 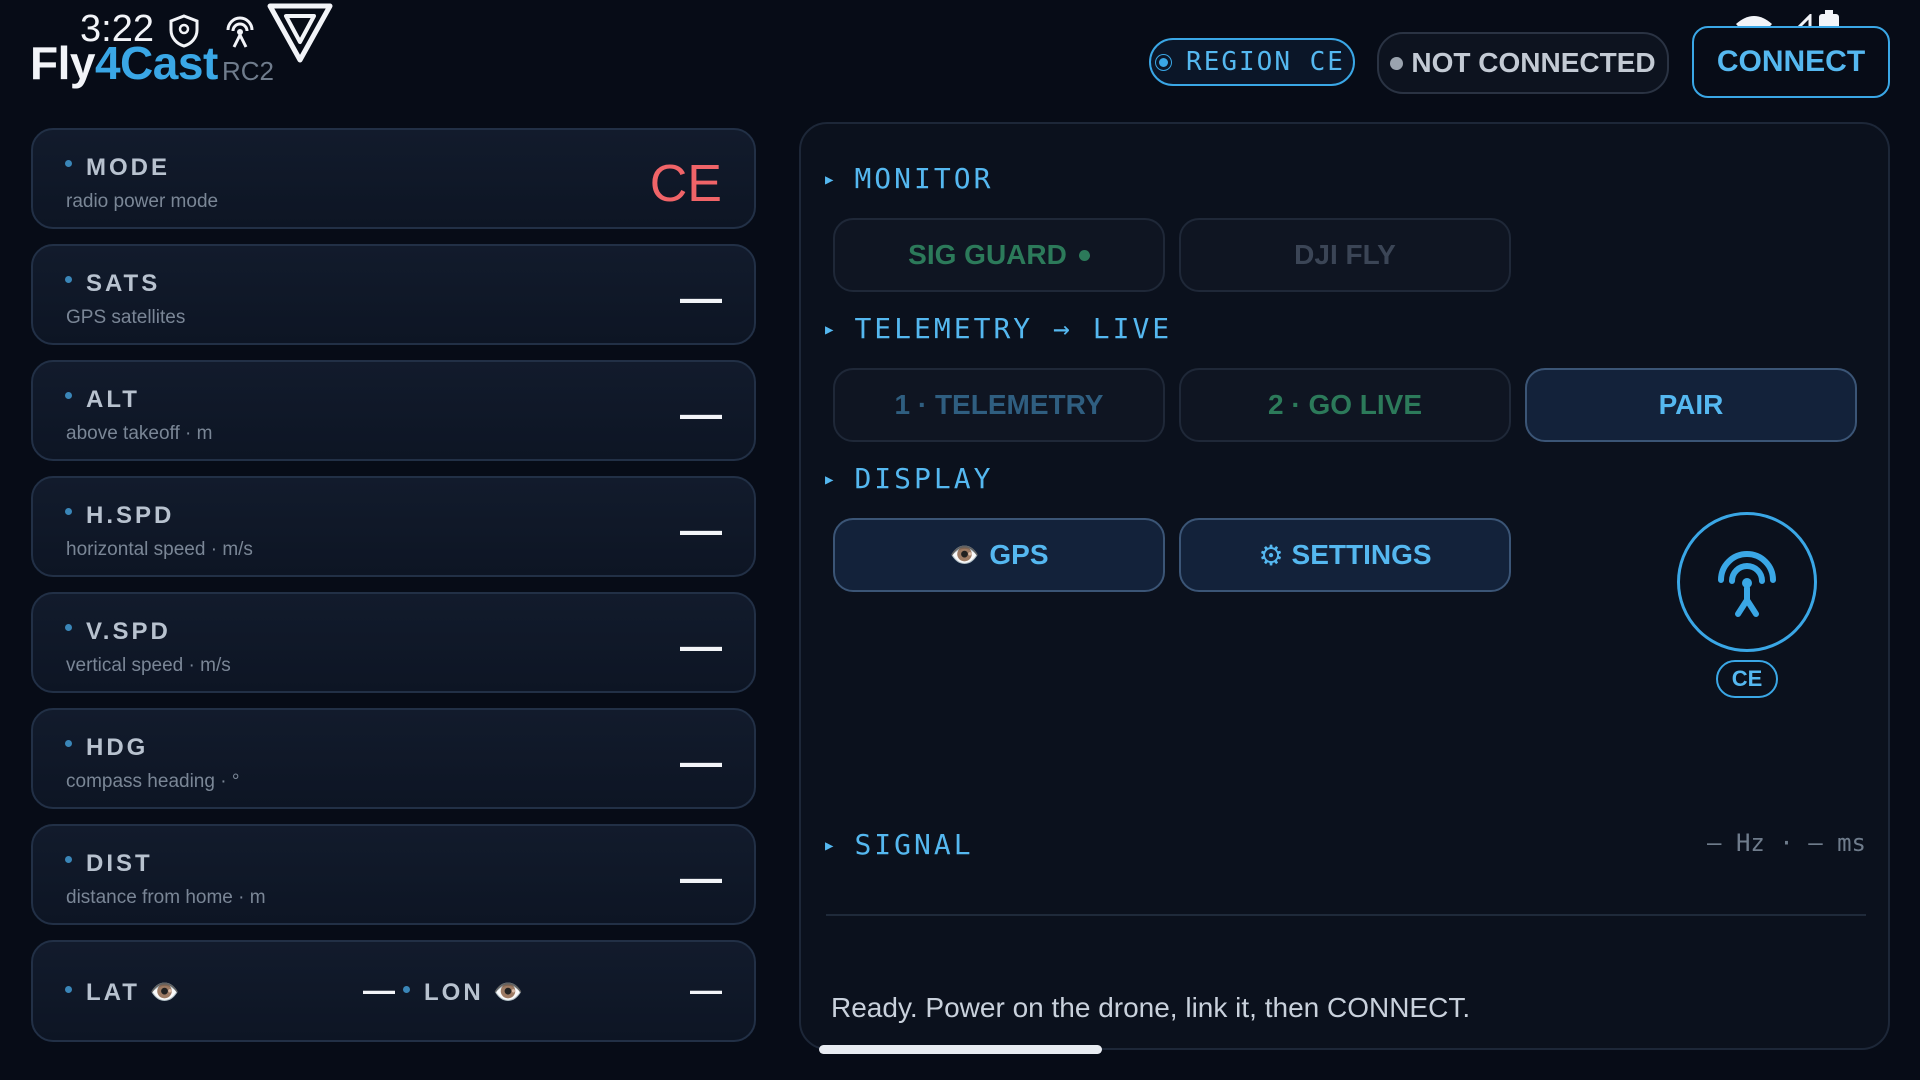 I want to click on stat-label-text: ALT, so click(x=113, y=399).